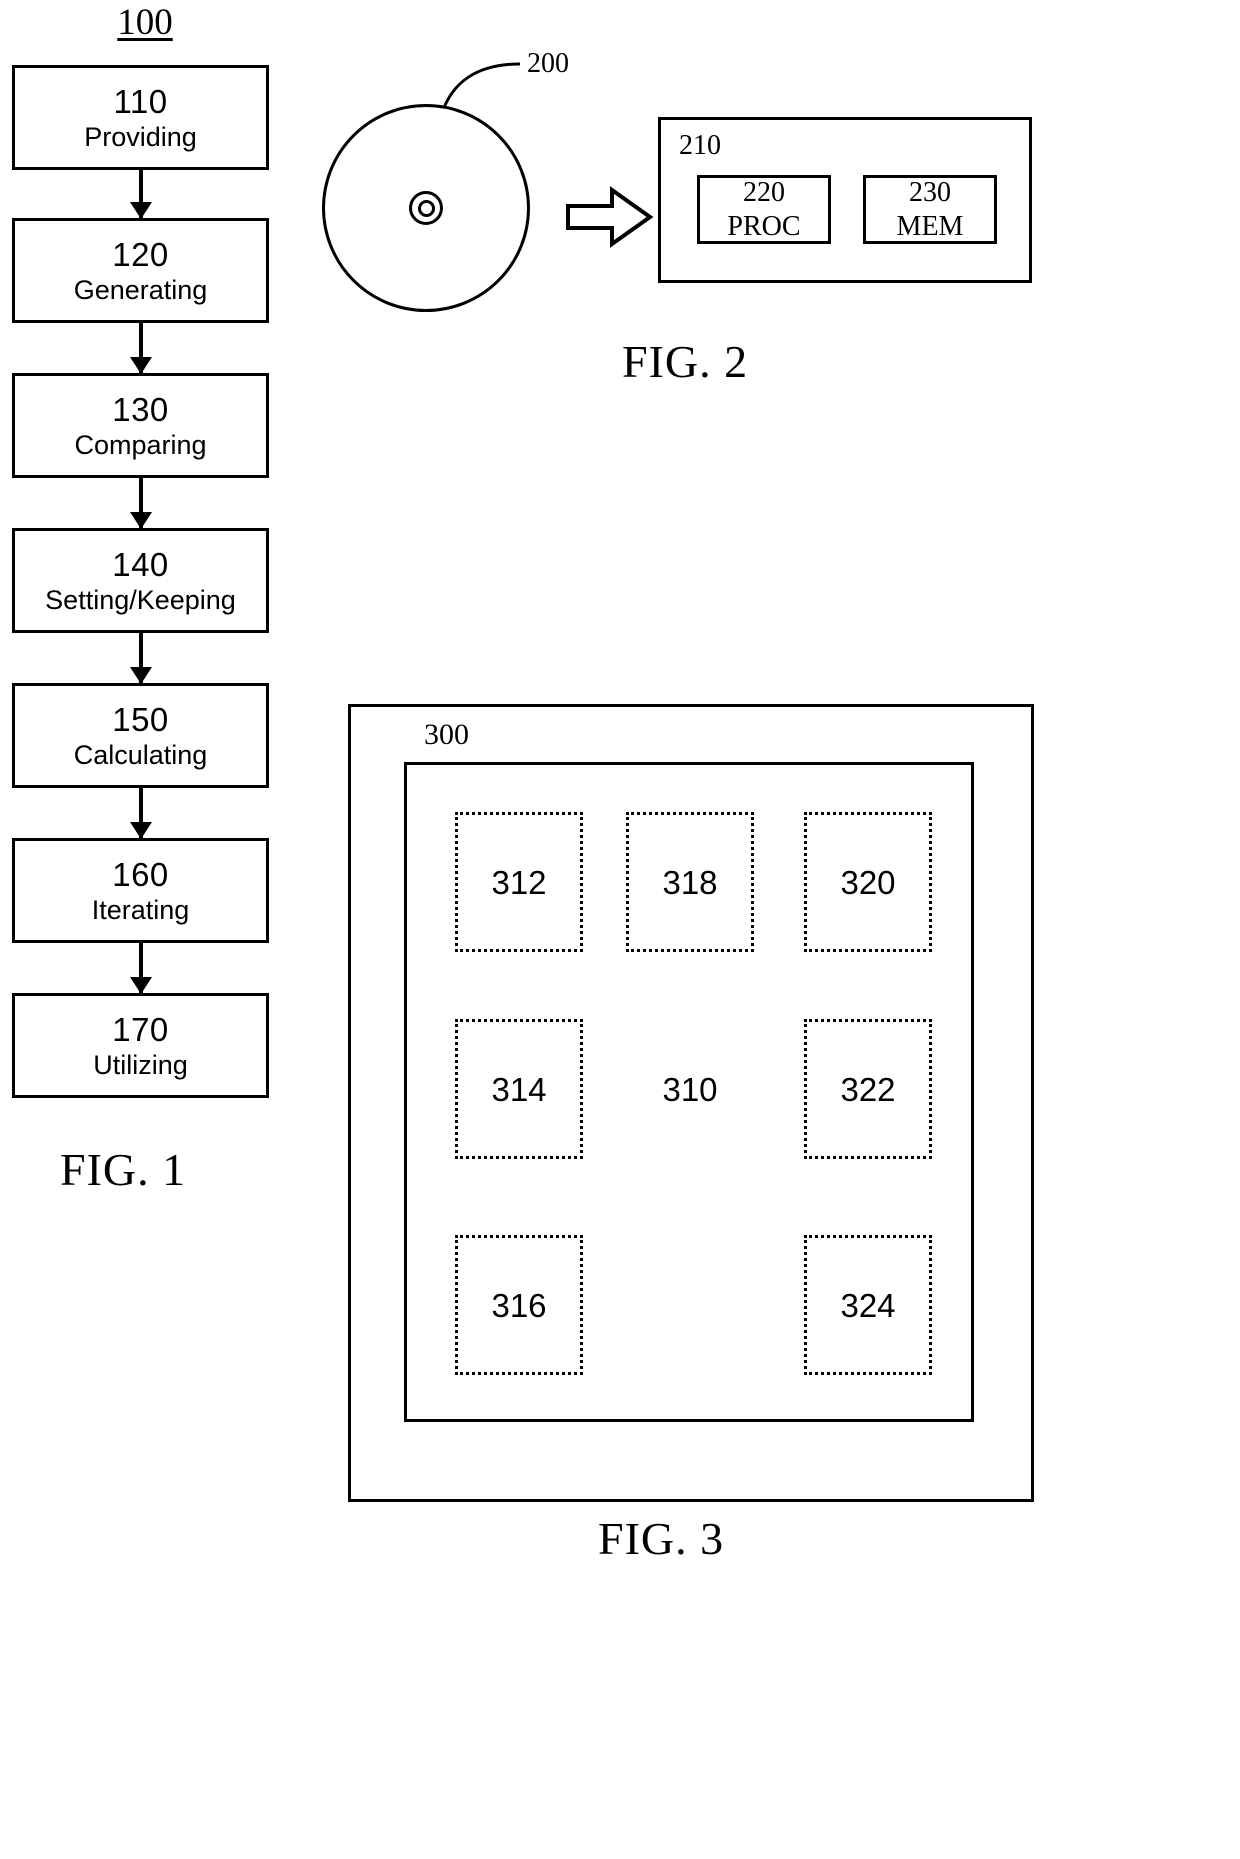 The width and height of the screenshot is (1240, 1859). Describe the element at coordinates (140, 909) in the screenshot. I see `flow-step-160-label: Iterating` at that location.